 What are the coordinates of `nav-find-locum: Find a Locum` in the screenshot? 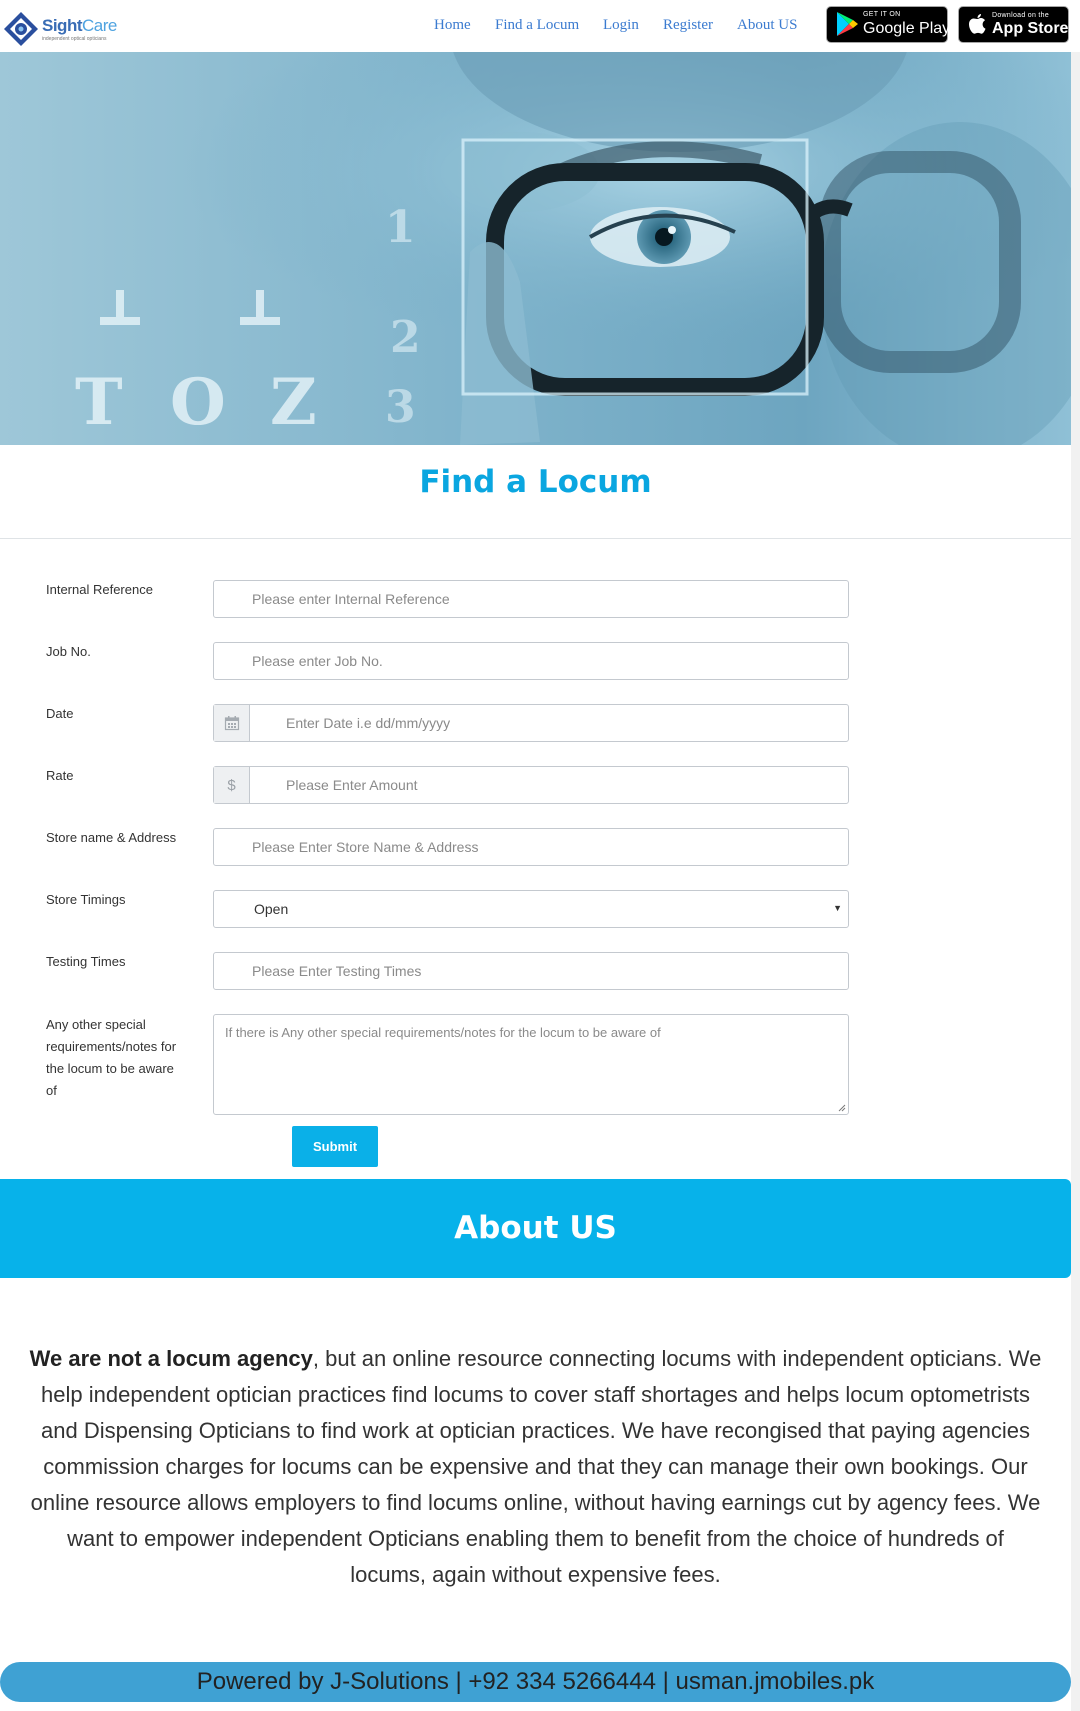 It's located at (537, 25).